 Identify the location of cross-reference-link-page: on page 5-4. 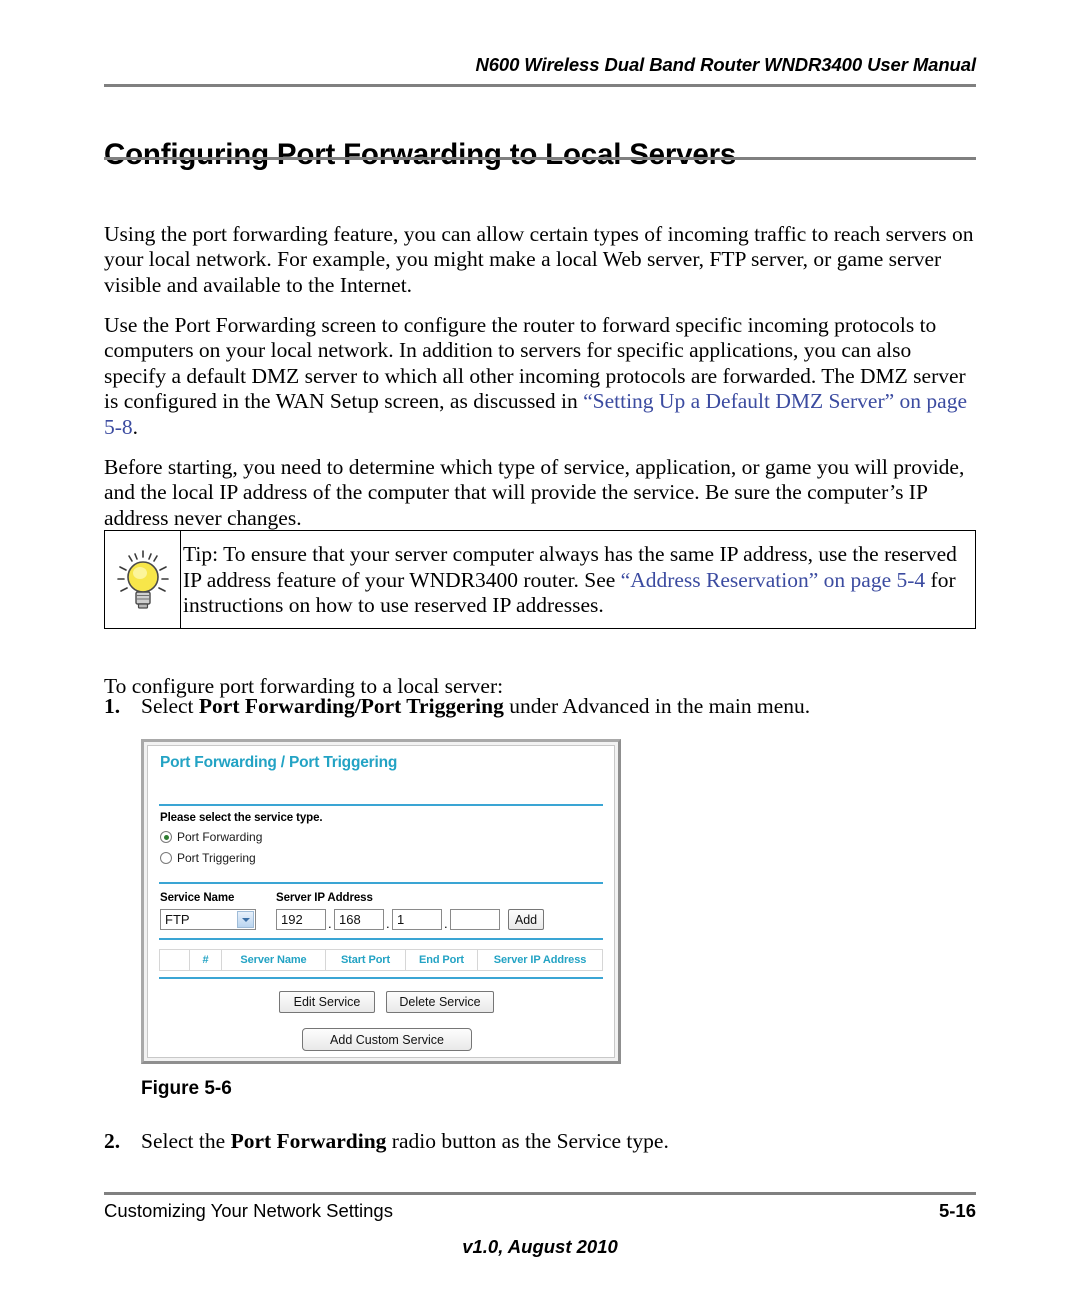
(875, 580).